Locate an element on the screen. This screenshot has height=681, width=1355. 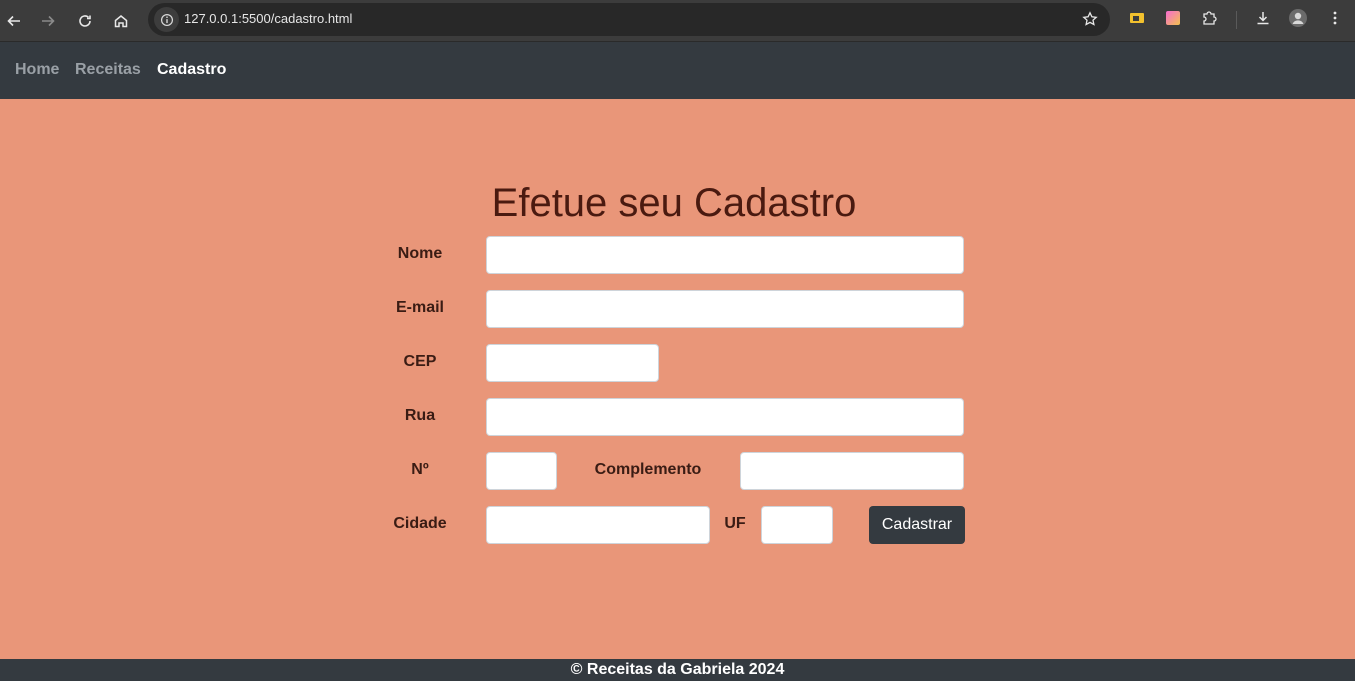
extensions-puzzle-icon is located at coordinates (1209, 18).